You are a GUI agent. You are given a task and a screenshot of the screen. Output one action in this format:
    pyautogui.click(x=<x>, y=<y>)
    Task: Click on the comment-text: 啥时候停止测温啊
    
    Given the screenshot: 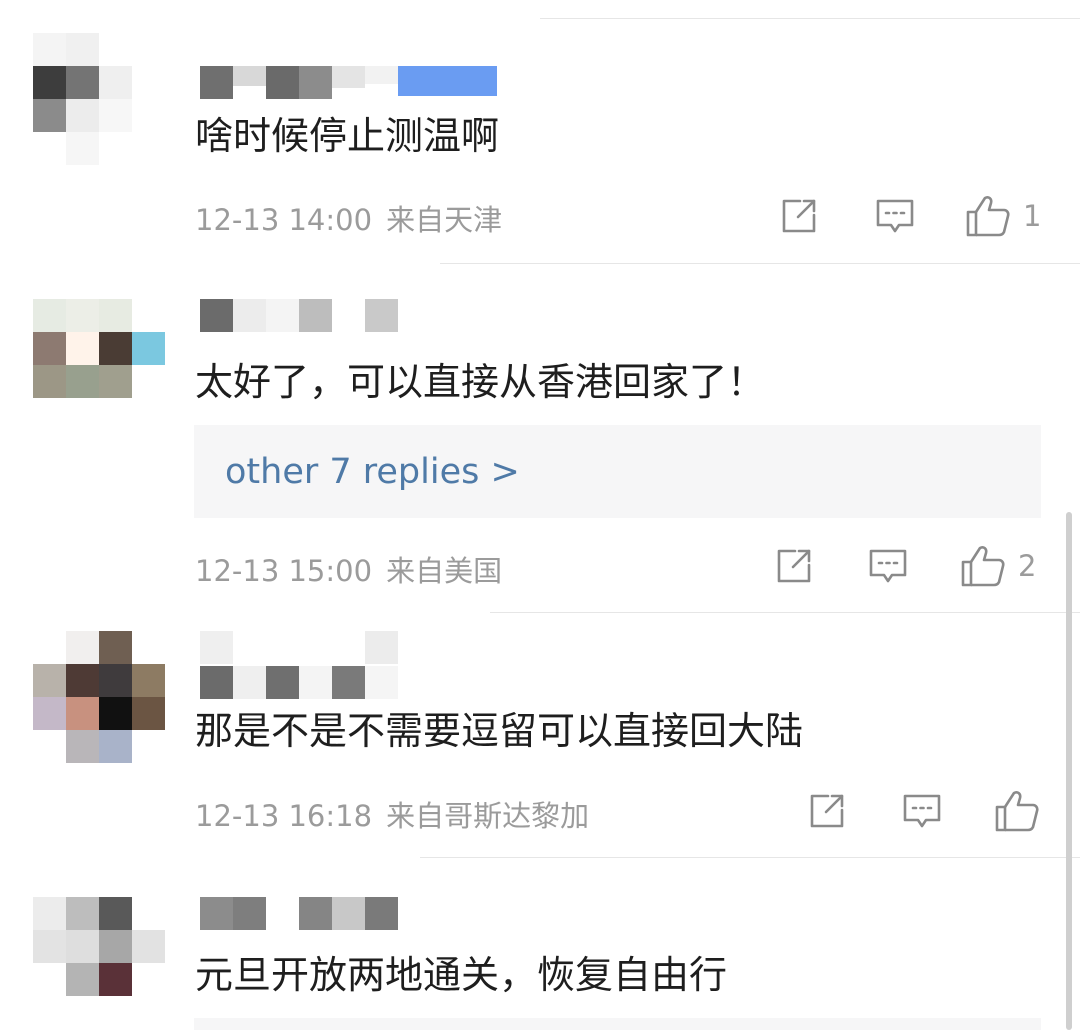 What is the action you would take?
    pyautogui.click(x=347, y=136)
    